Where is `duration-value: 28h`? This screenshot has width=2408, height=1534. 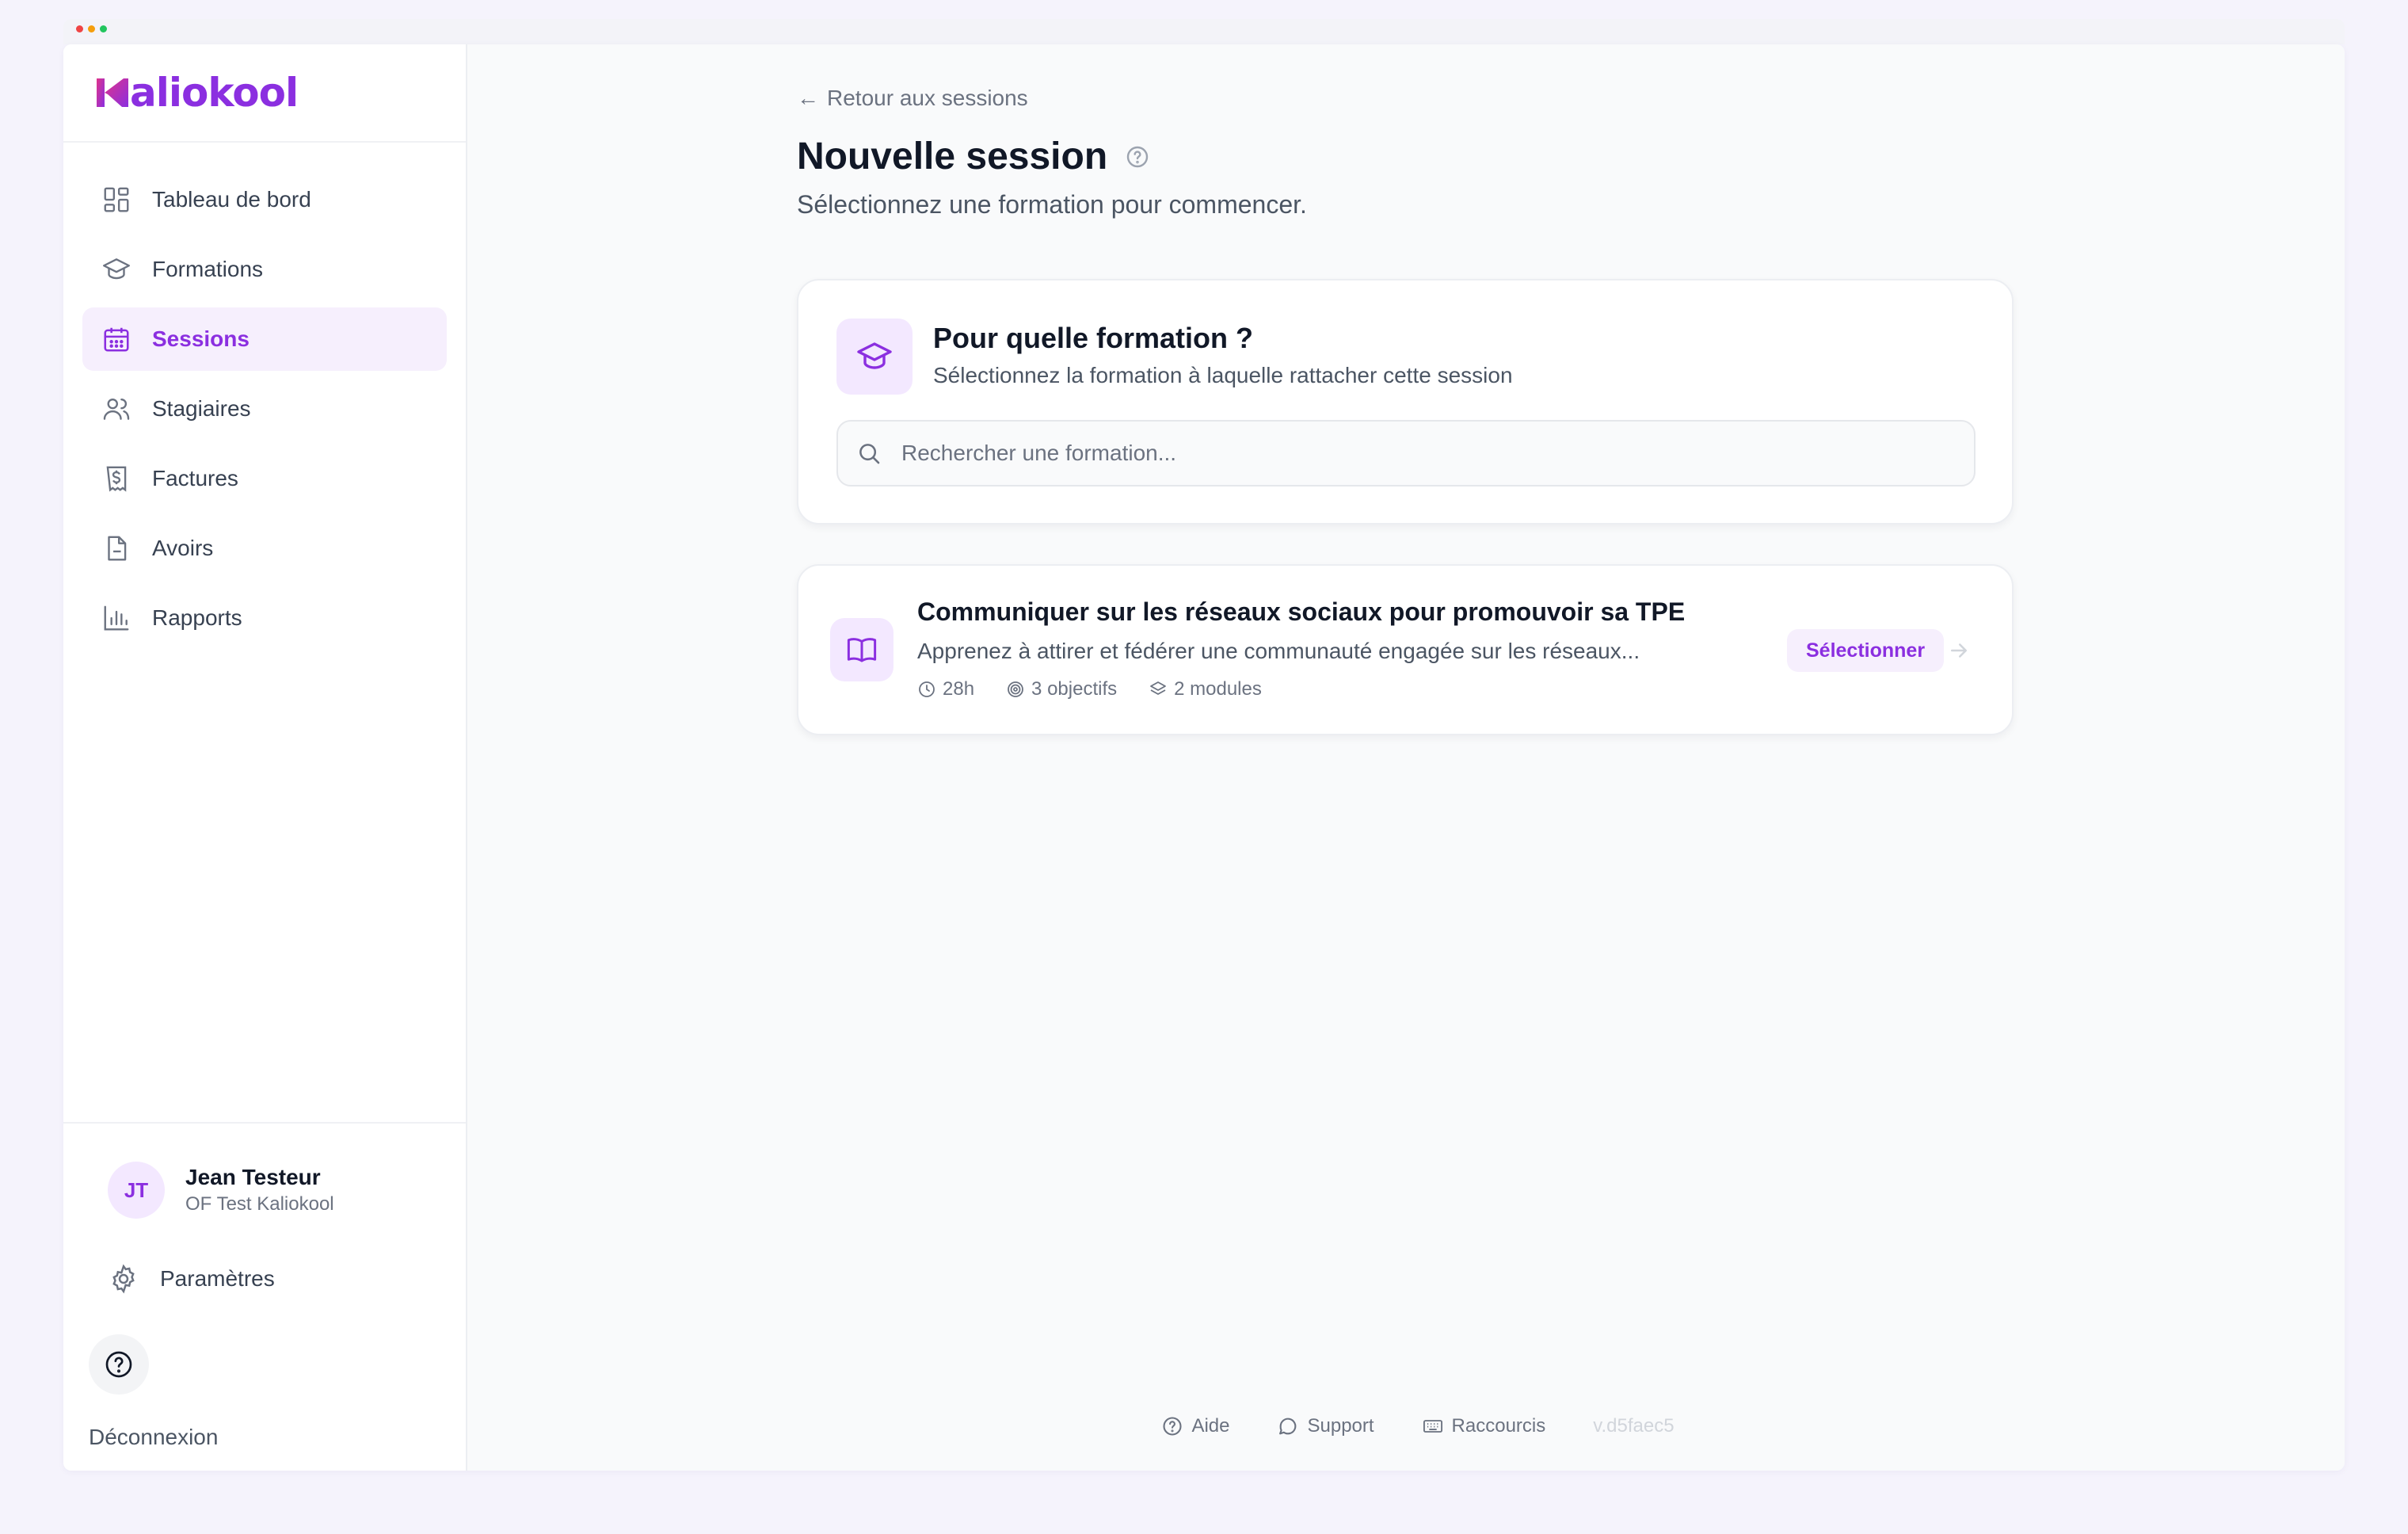
duration-value: 28h is located at coordinates (959, 689).